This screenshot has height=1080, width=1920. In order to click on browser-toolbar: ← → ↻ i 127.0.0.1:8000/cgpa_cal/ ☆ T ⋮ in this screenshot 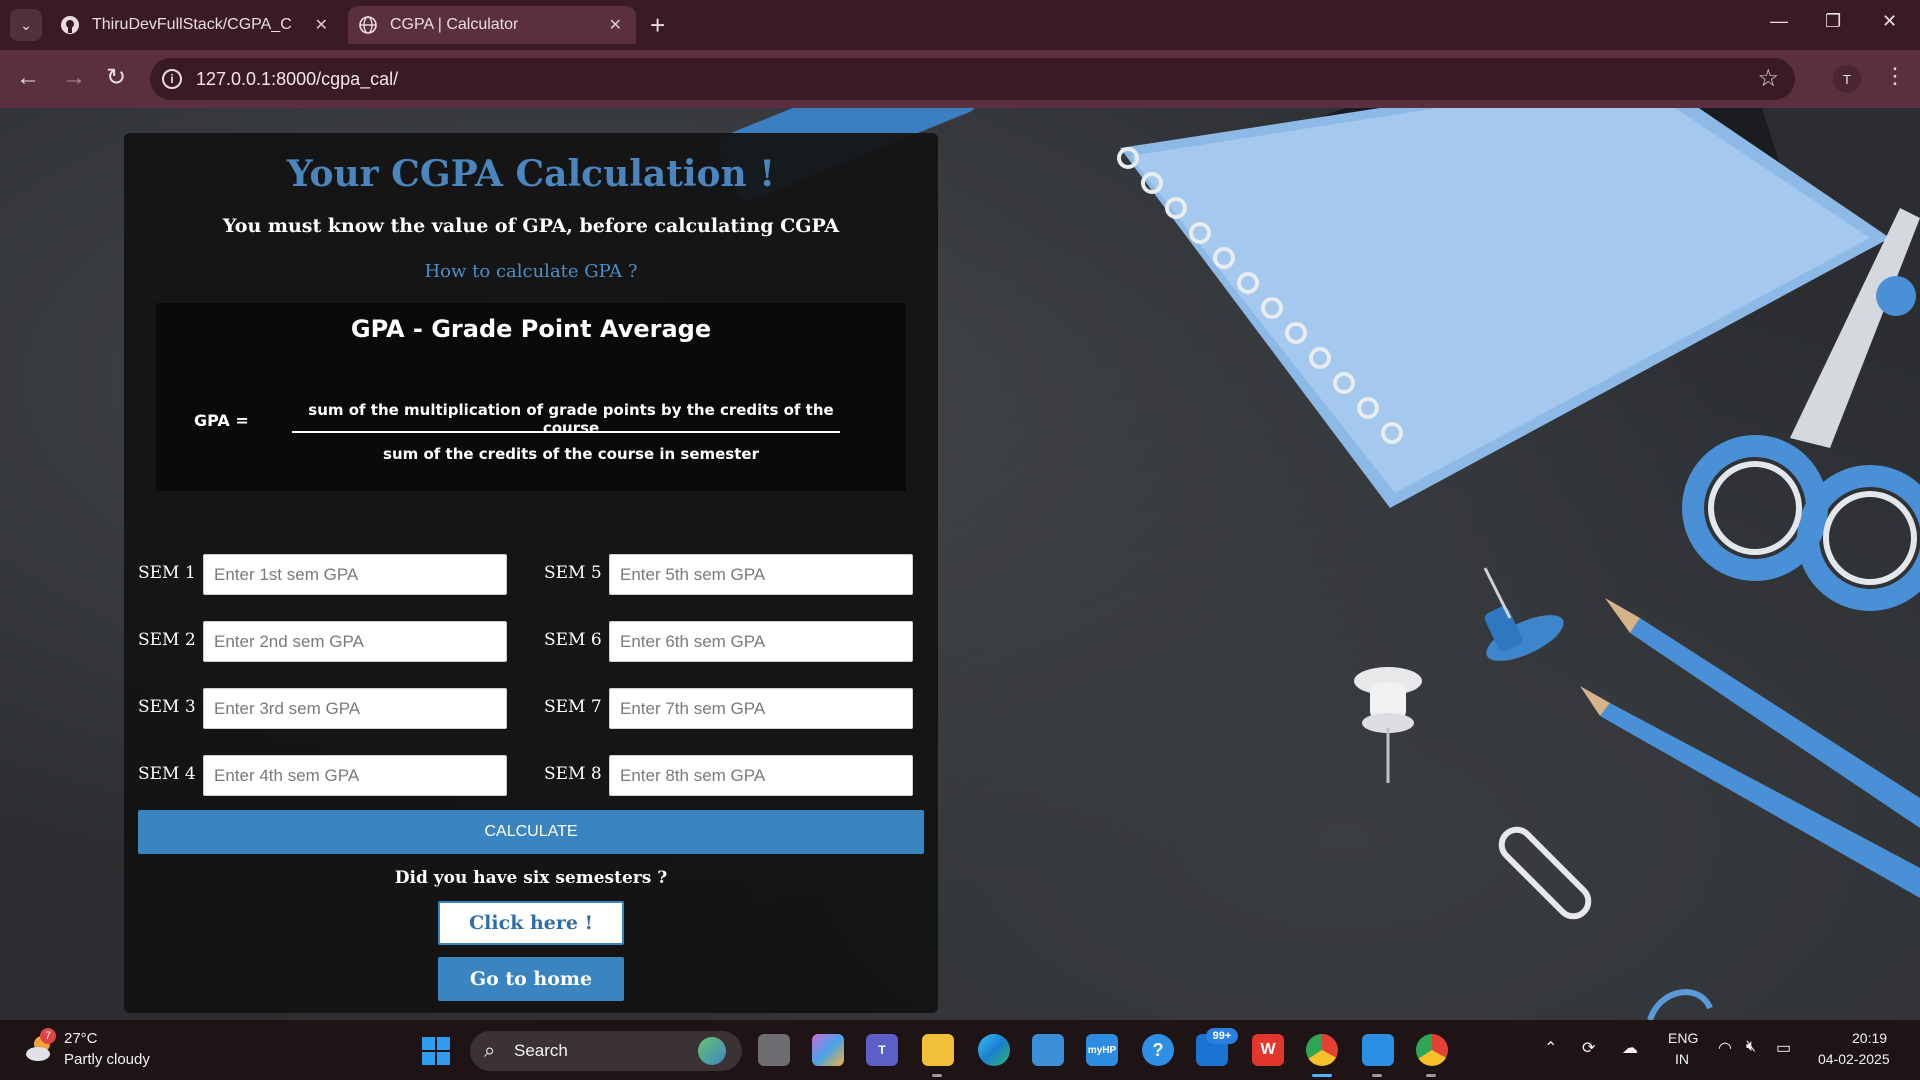, I will do `click(960, 79)`.